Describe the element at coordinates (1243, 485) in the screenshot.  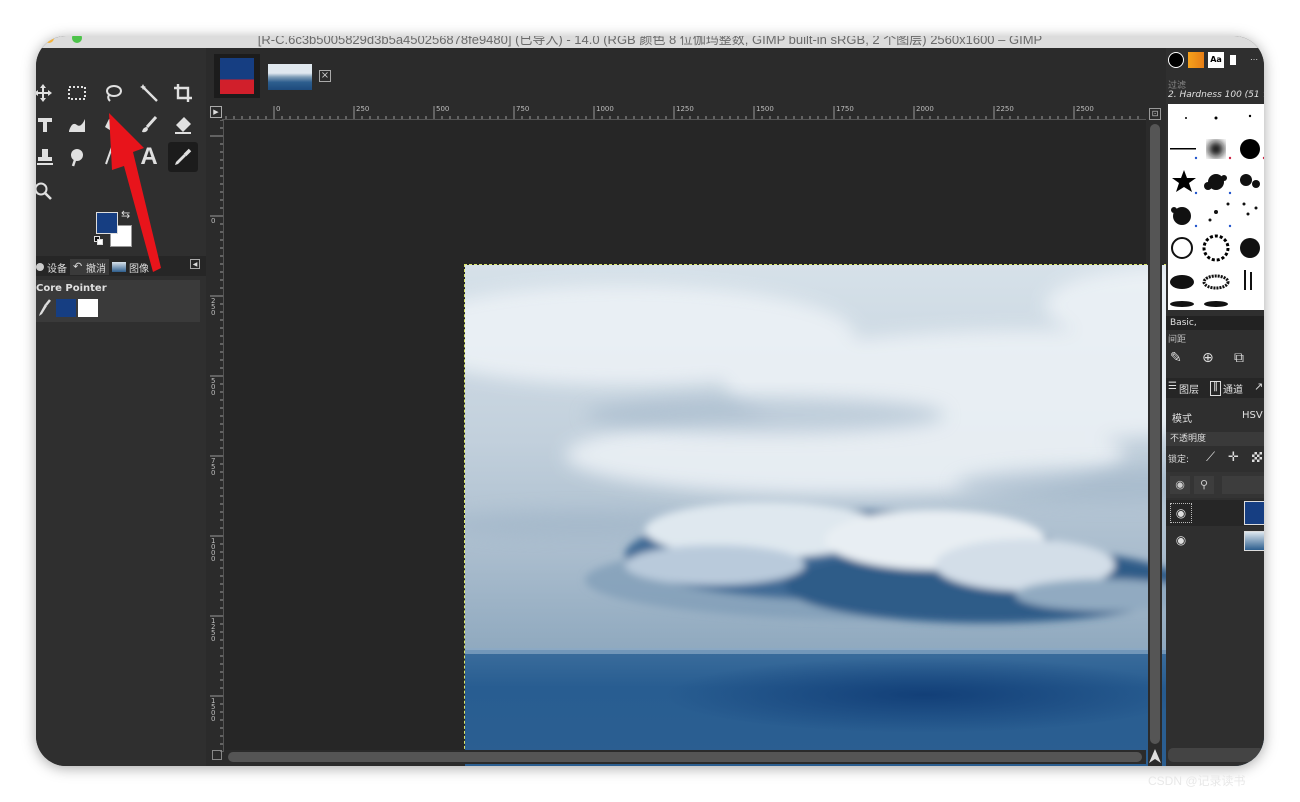
I see `layer-header-spacer` at that location.